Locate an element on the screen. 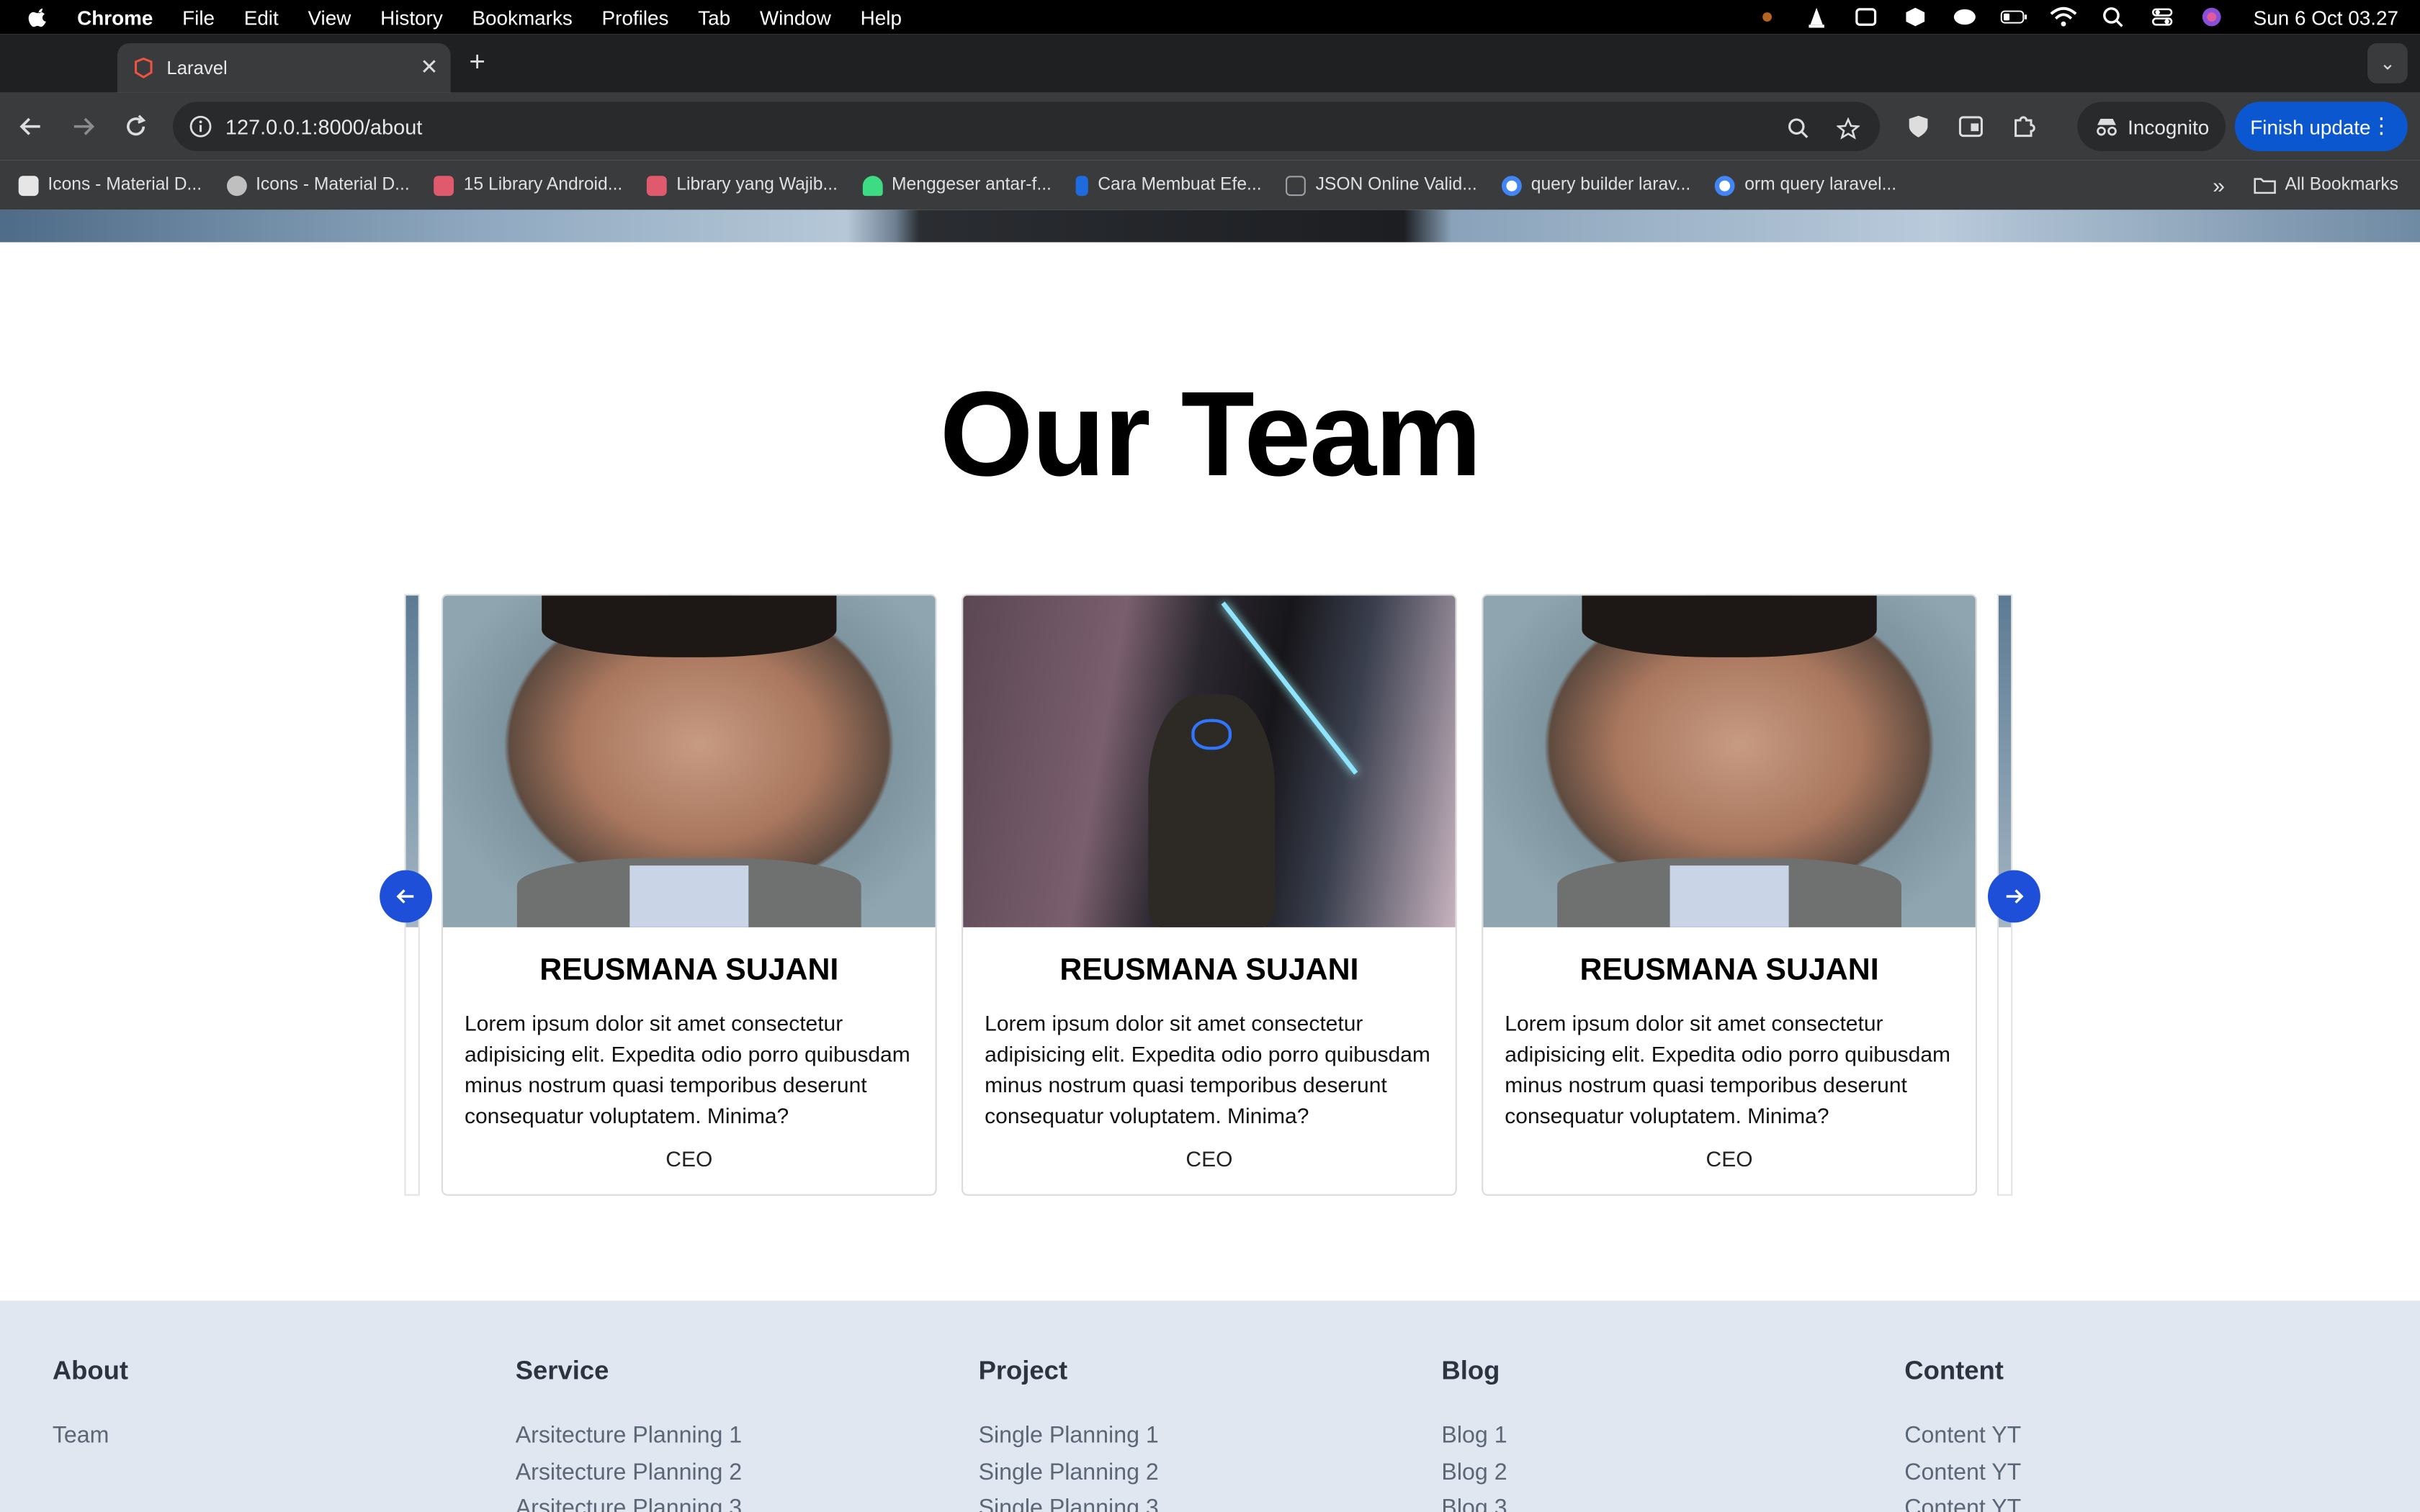 This screenshot has height=1512, width=2420. menu-help: Help is located at coordinates (881, 17).